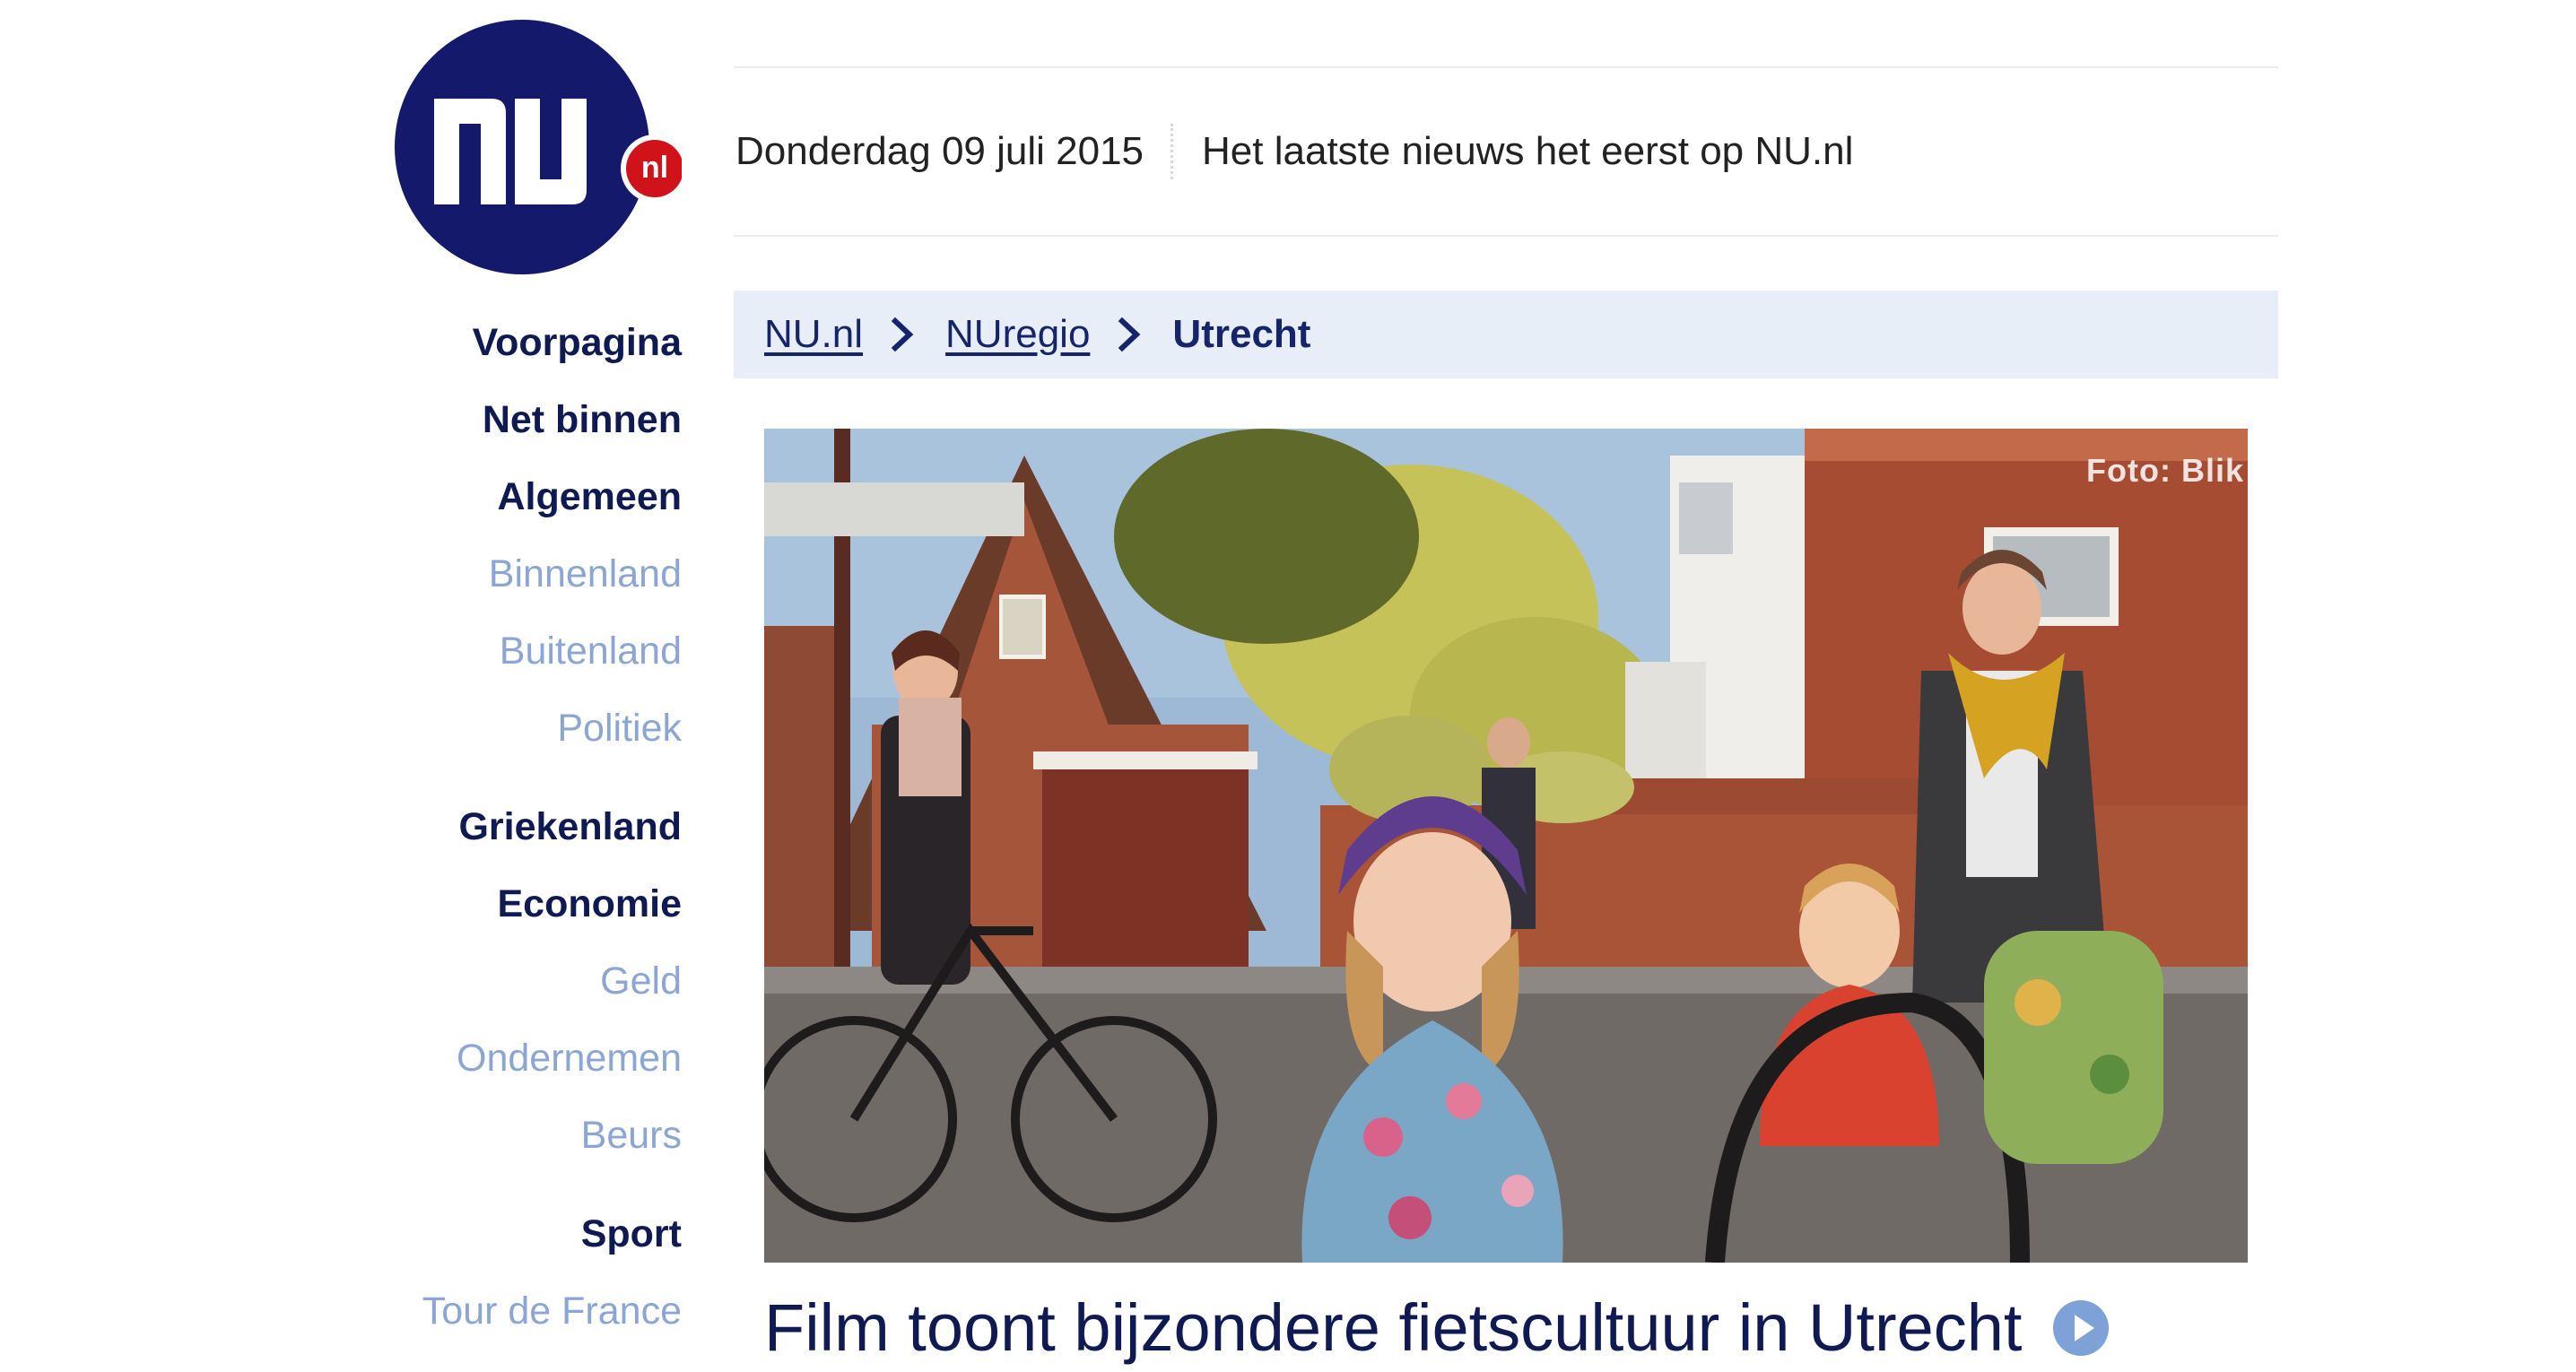 Image resolution: width=2576 pixels, height=1372 pixels. Describe the element at coordinates (1017, 334) in the screenshot. I see `breadcrumb-link-nuregio: NUregio` at that location.